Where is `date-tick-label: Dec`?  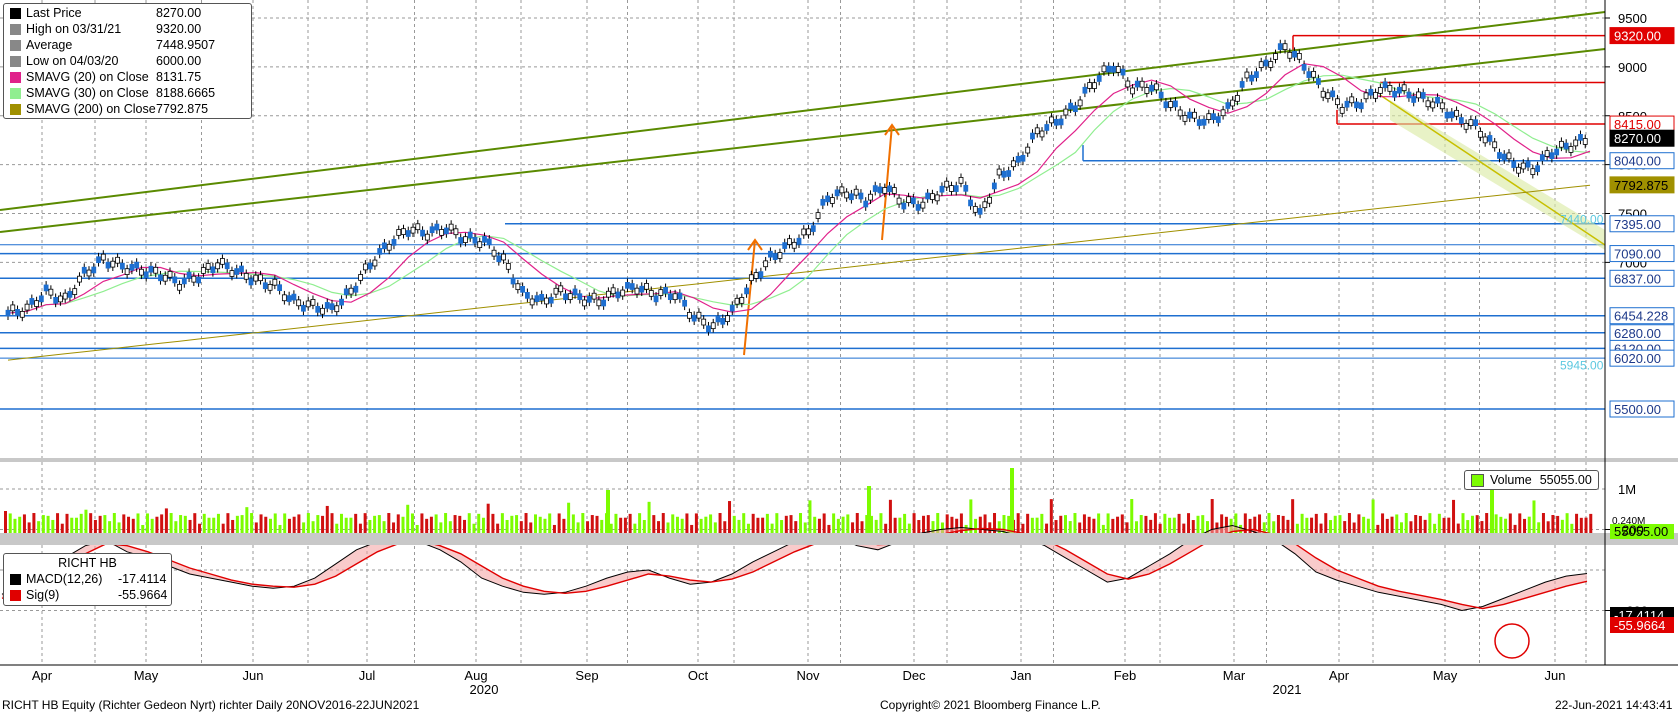 date-tick-label: Dec is located at coordinates (914, 675).